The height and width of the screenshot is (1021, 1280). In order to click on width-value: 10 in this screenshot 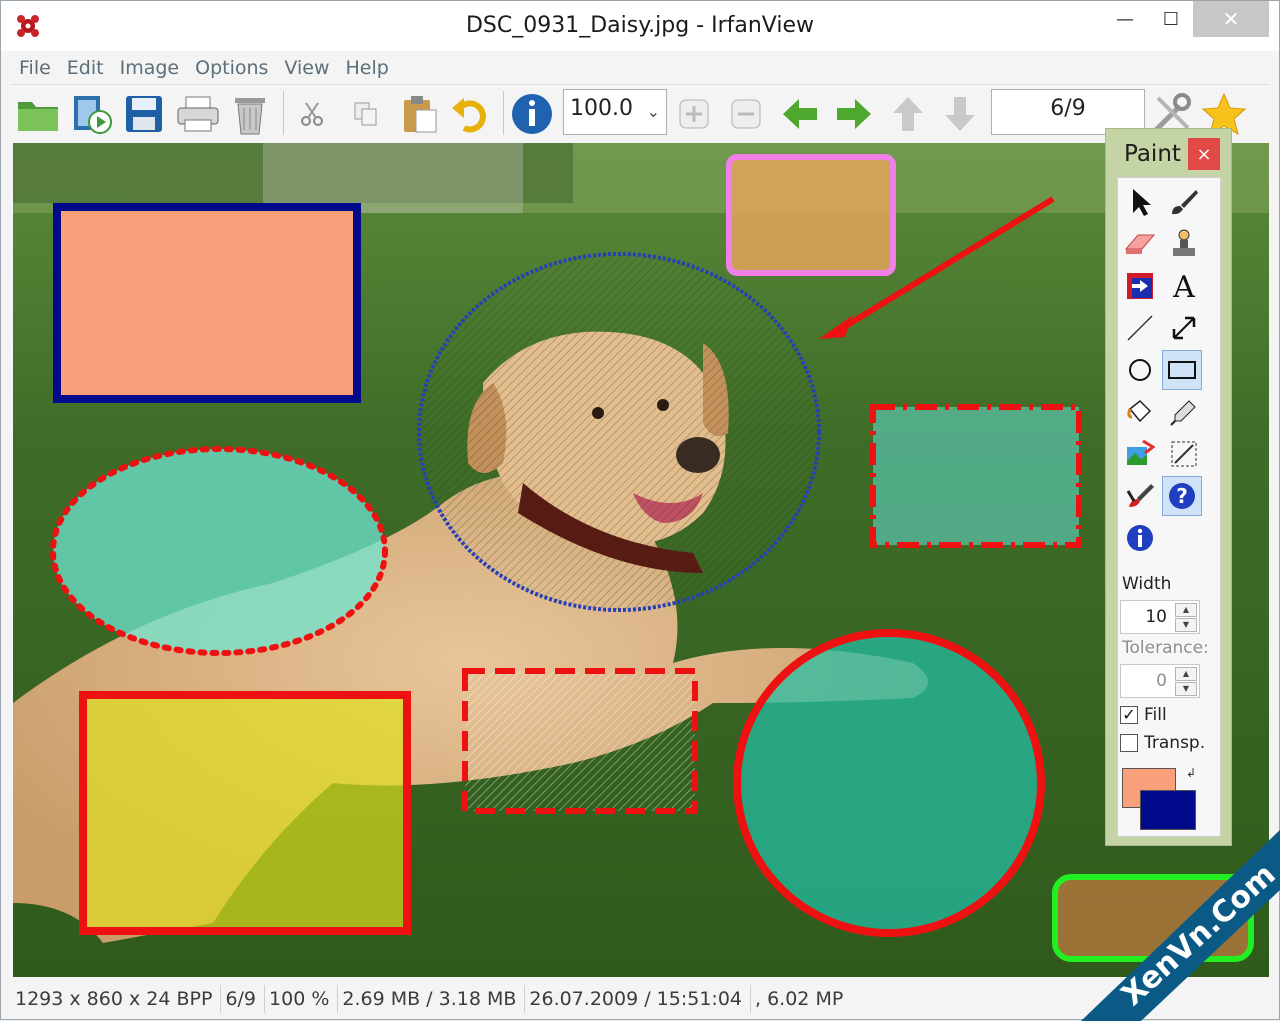, I will do `click(1144, 617)`.